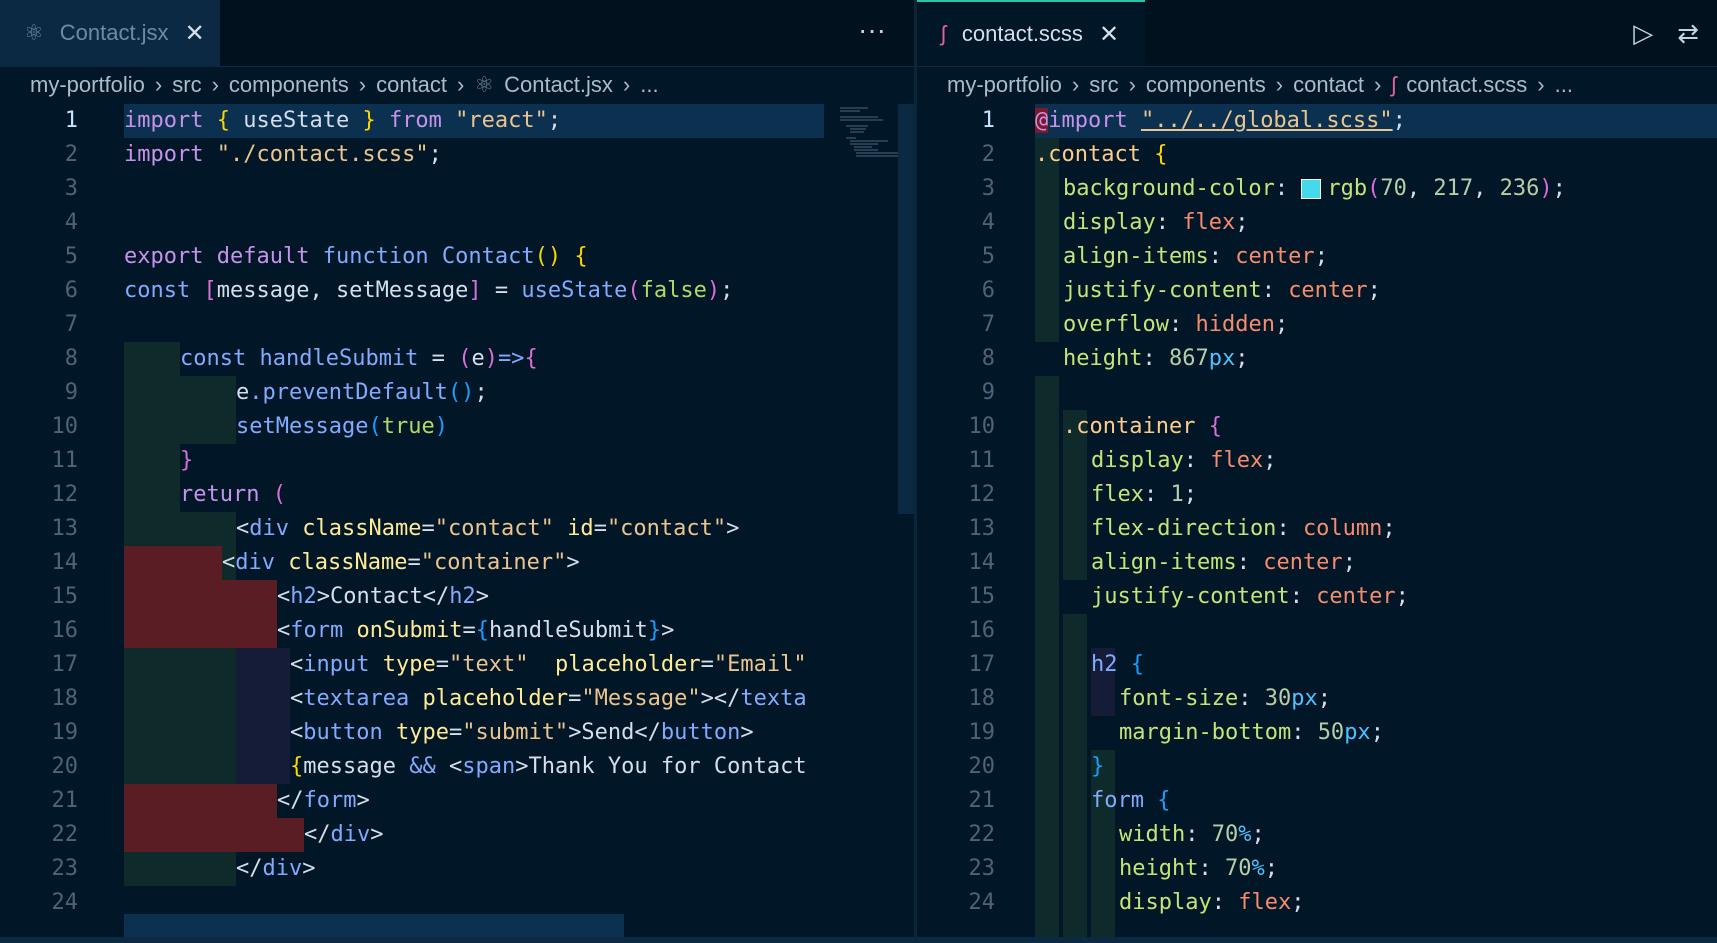  What do you see at coordinates (457, 597) in the screenshot?
I see `code-line: 15 <h2>Contact</h2>` at bounding box center [457, 597].